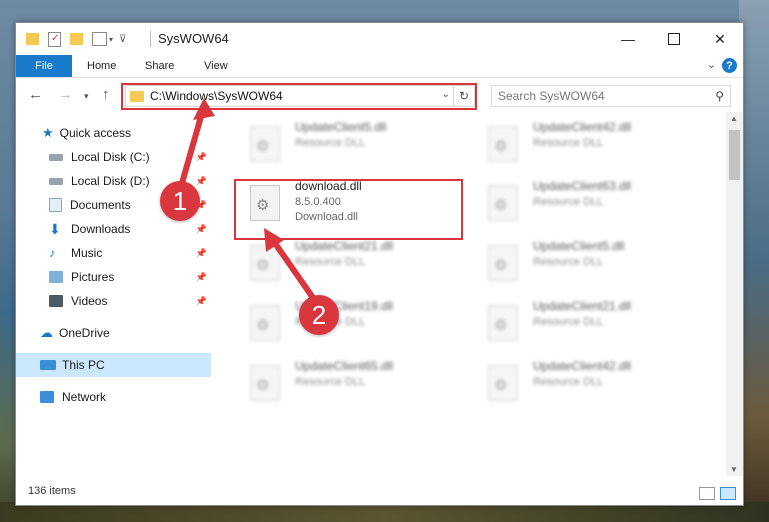 This screenshot has width=769, height=522. What do you see at coordinates (249, 202) in the screenshot?
I see `annotation-arrows` at bounding box center [249, 202].